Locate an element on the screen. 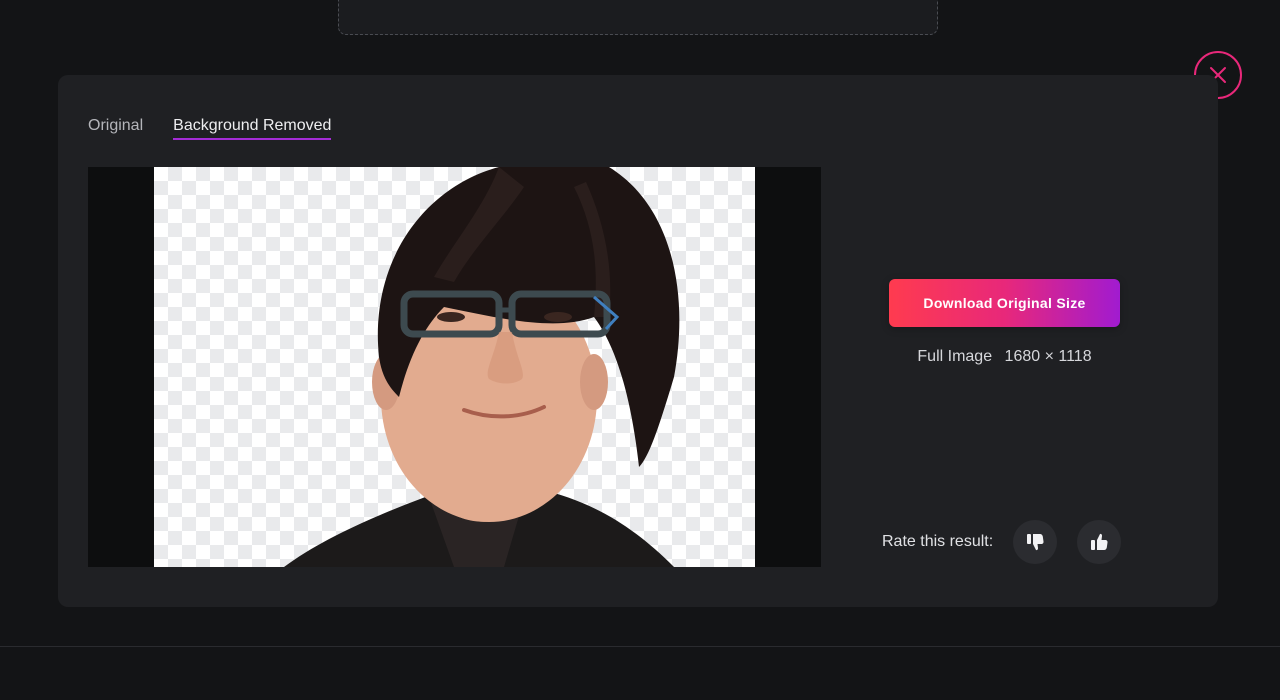 The image size is (1280, 700). download-original-size-button: Download Original Size is located at coordinates (1004, 303).